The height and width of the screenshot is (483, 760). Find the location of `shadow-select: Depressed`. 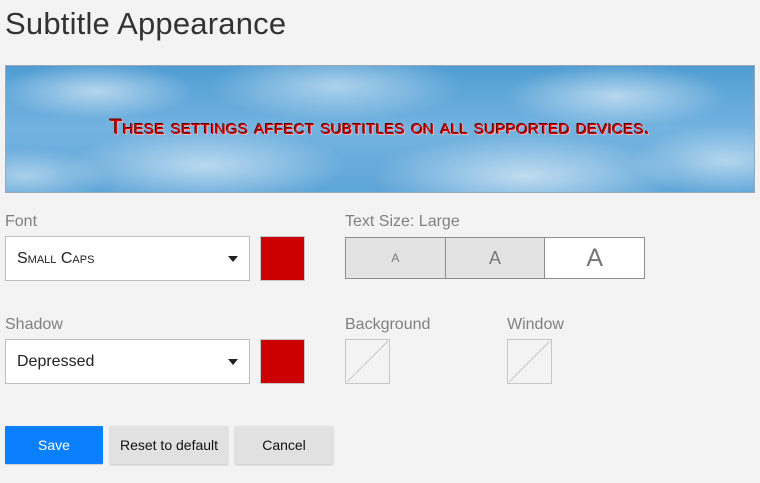

shadow-select: Depressed is located at coordinates (127, 361).